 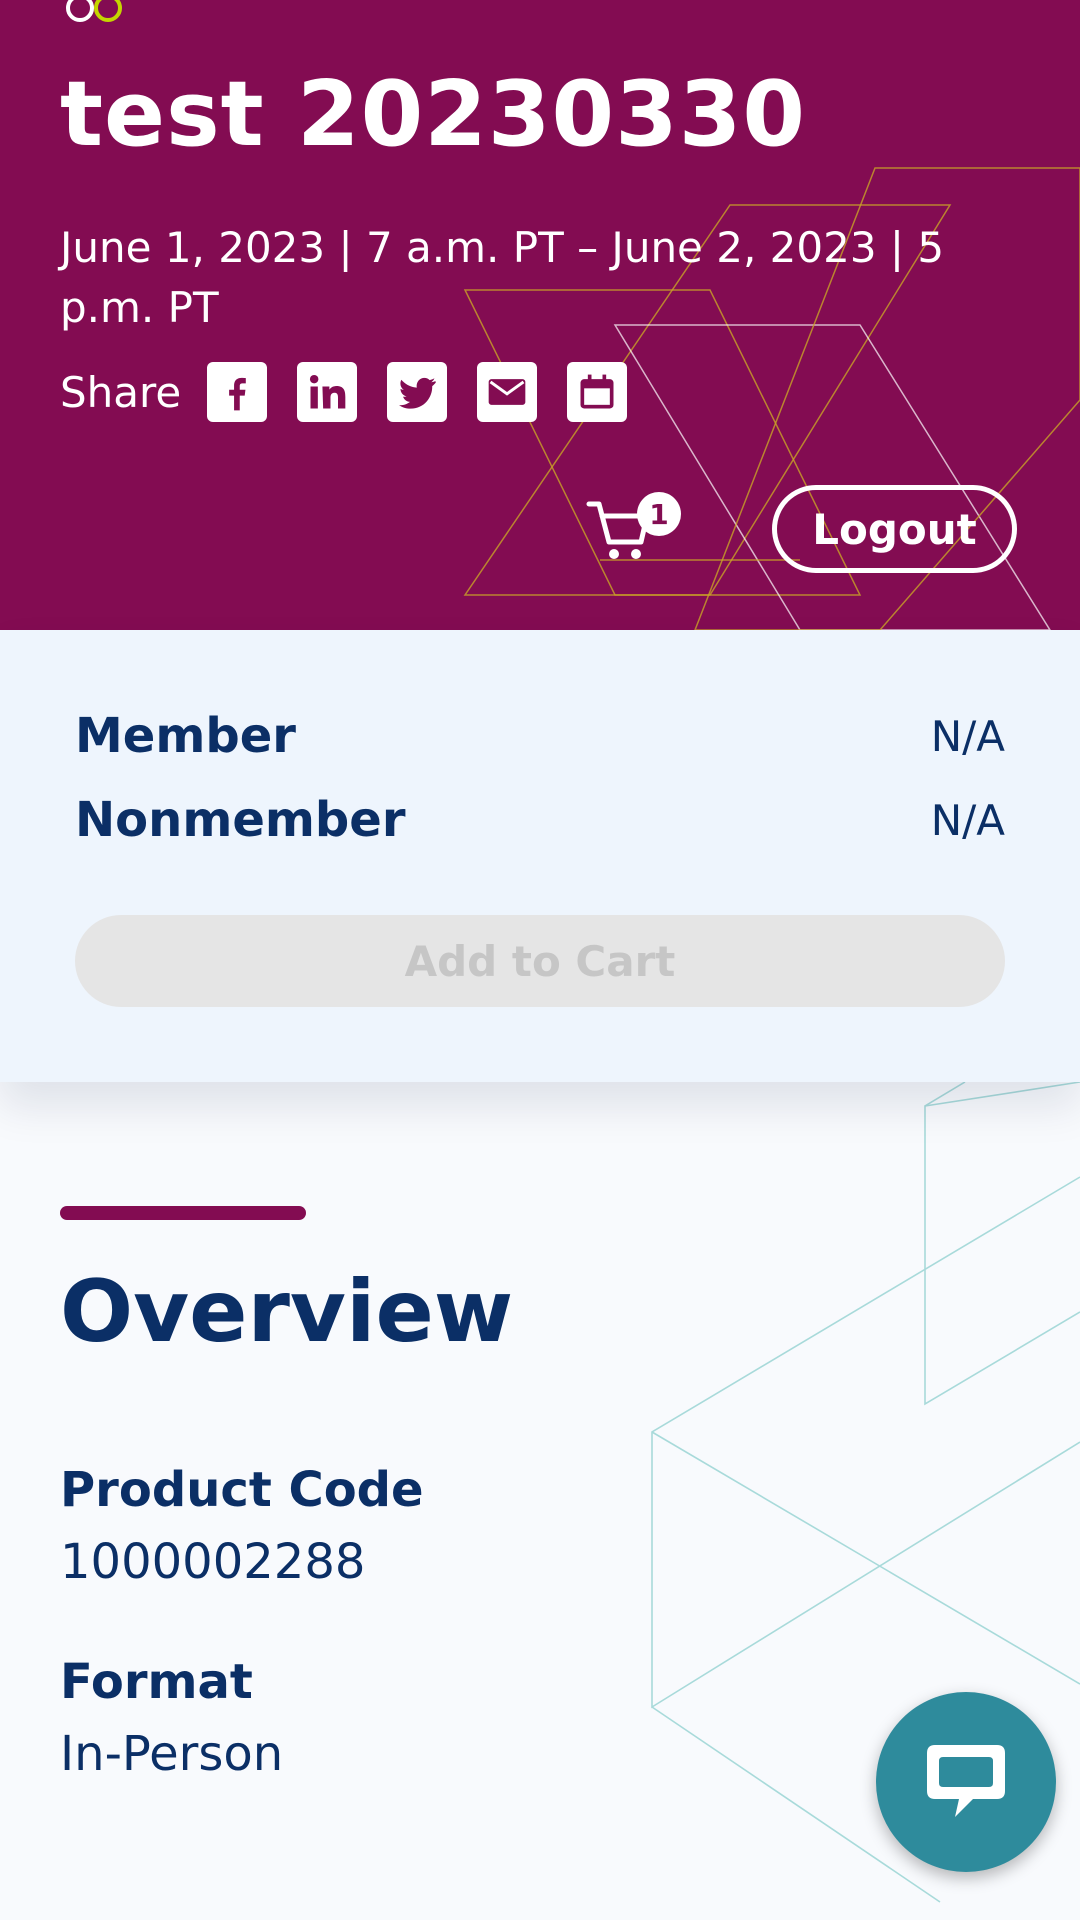 What do you see at coordinates (287, 1312) in the screenshot?
I see `overview-heading: Overview` at bounding box center [287, 1312].